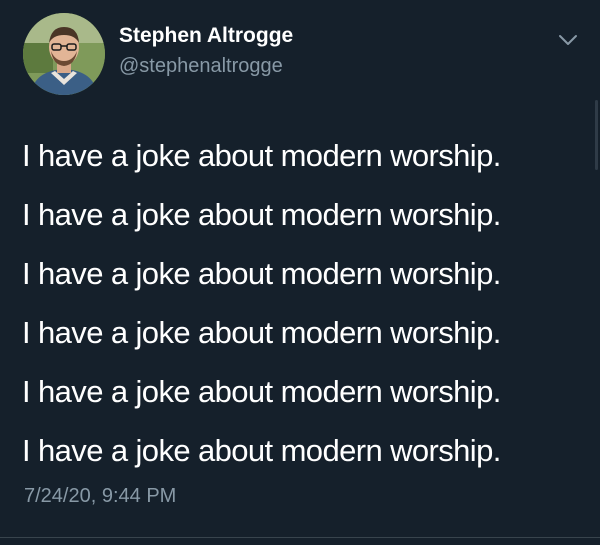 This screenshot has width=600, height=545. Describe the element at coordinates (568, 40) in the screenshot. I see `chevron-down-icon` at that location.